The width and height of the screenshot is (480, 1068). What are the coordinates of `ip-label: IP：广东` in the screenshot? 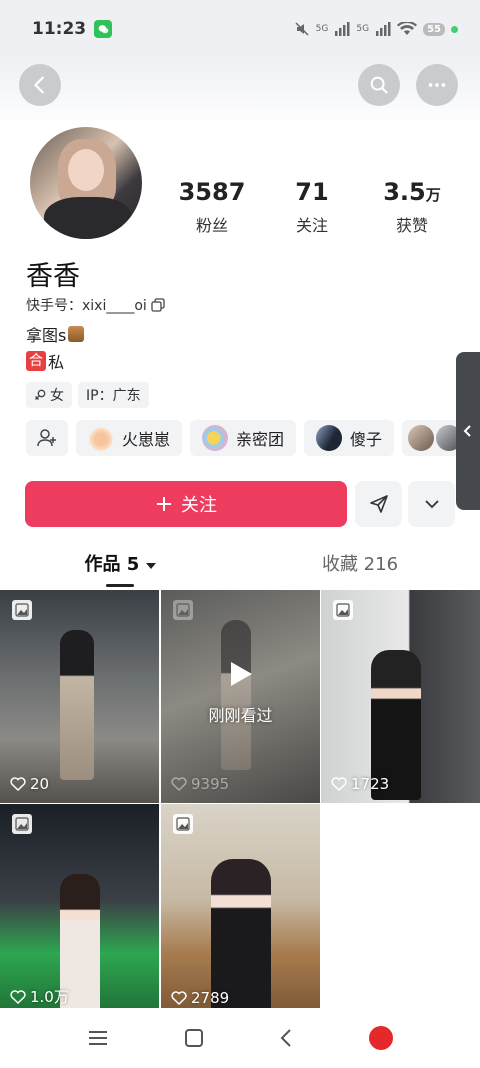 It's located at (113, 396).